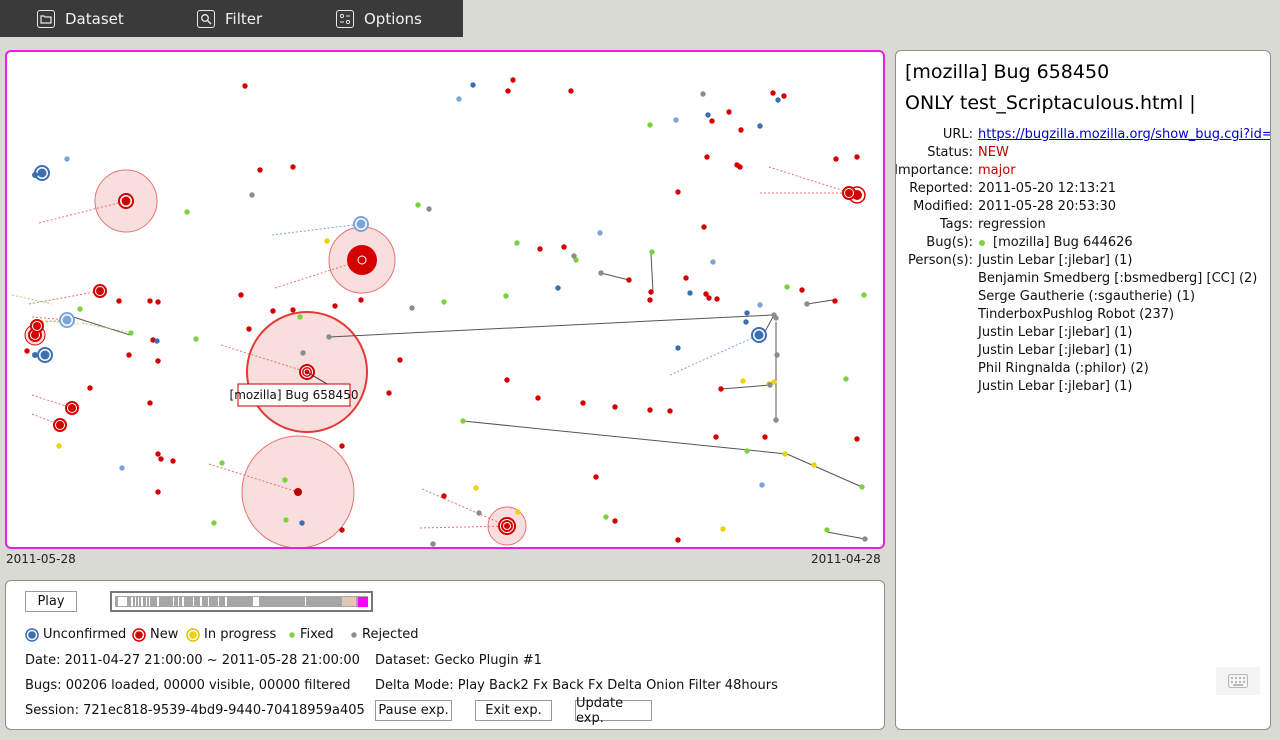 The width and height of the screenshot is (1280, 740). I want to click on pause-experiment-button: Pause exp., so click(413, 710).